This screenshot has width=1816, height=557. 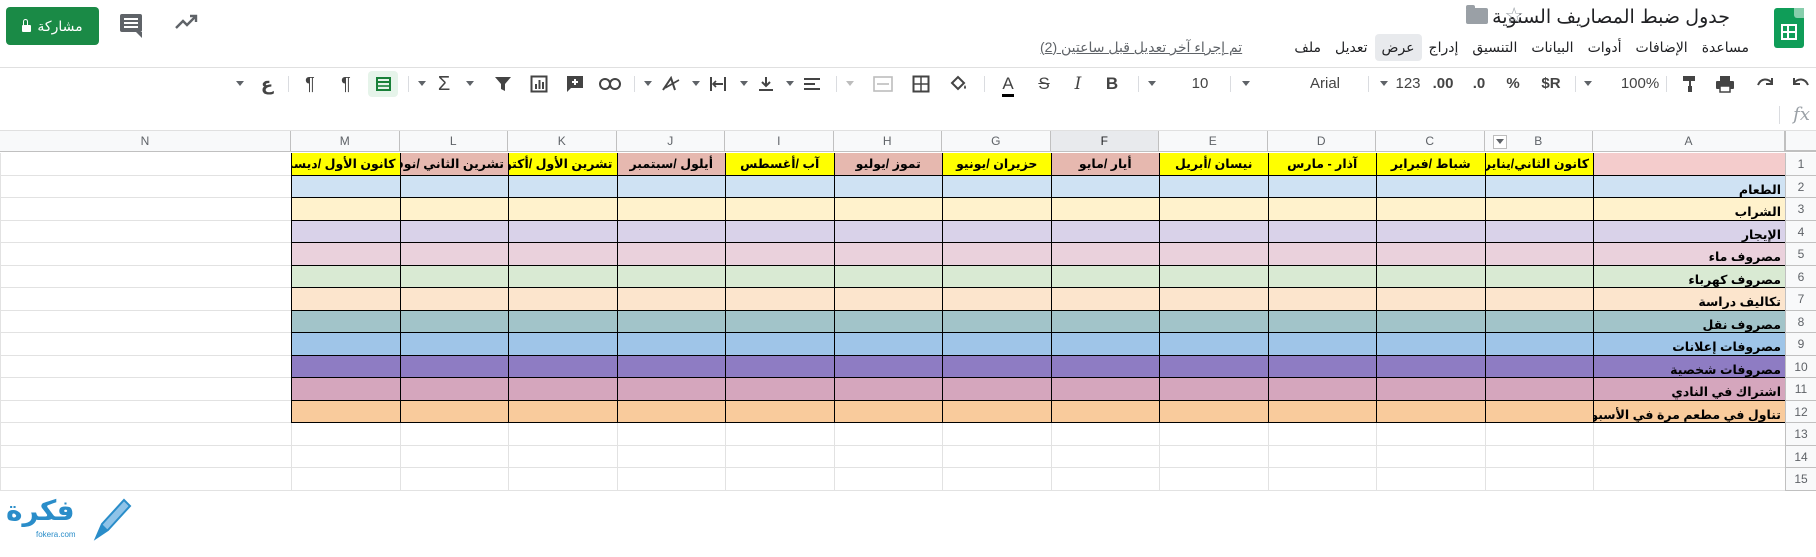 What do you see at coordinates (1690, 84) in the screenshot?
I see `paint-format-icon` at bounding box center [1690, 84].